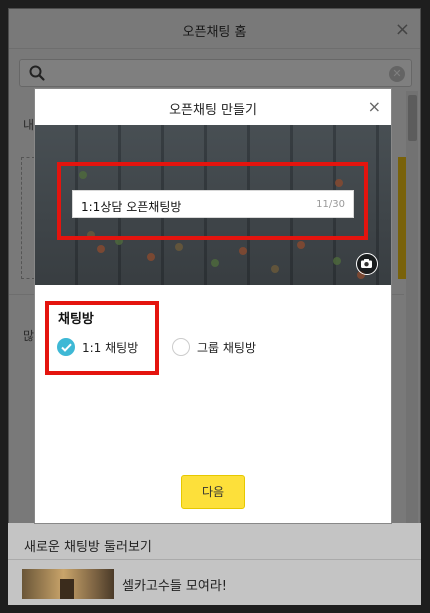  What do you see at coordinates (374, 106) in the screenshot?
I see `close-icon: ×` at bounding box center [374, 106].